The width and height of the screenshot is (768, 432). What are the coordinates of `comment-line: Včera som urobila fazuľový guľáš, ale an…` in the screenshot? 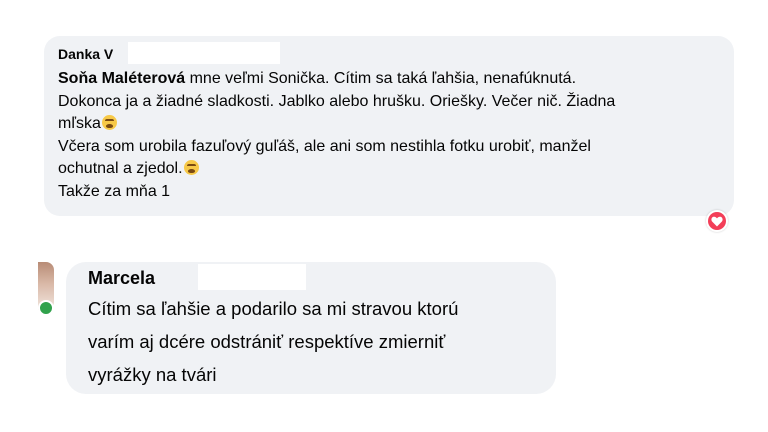 It's located at (324, 146).